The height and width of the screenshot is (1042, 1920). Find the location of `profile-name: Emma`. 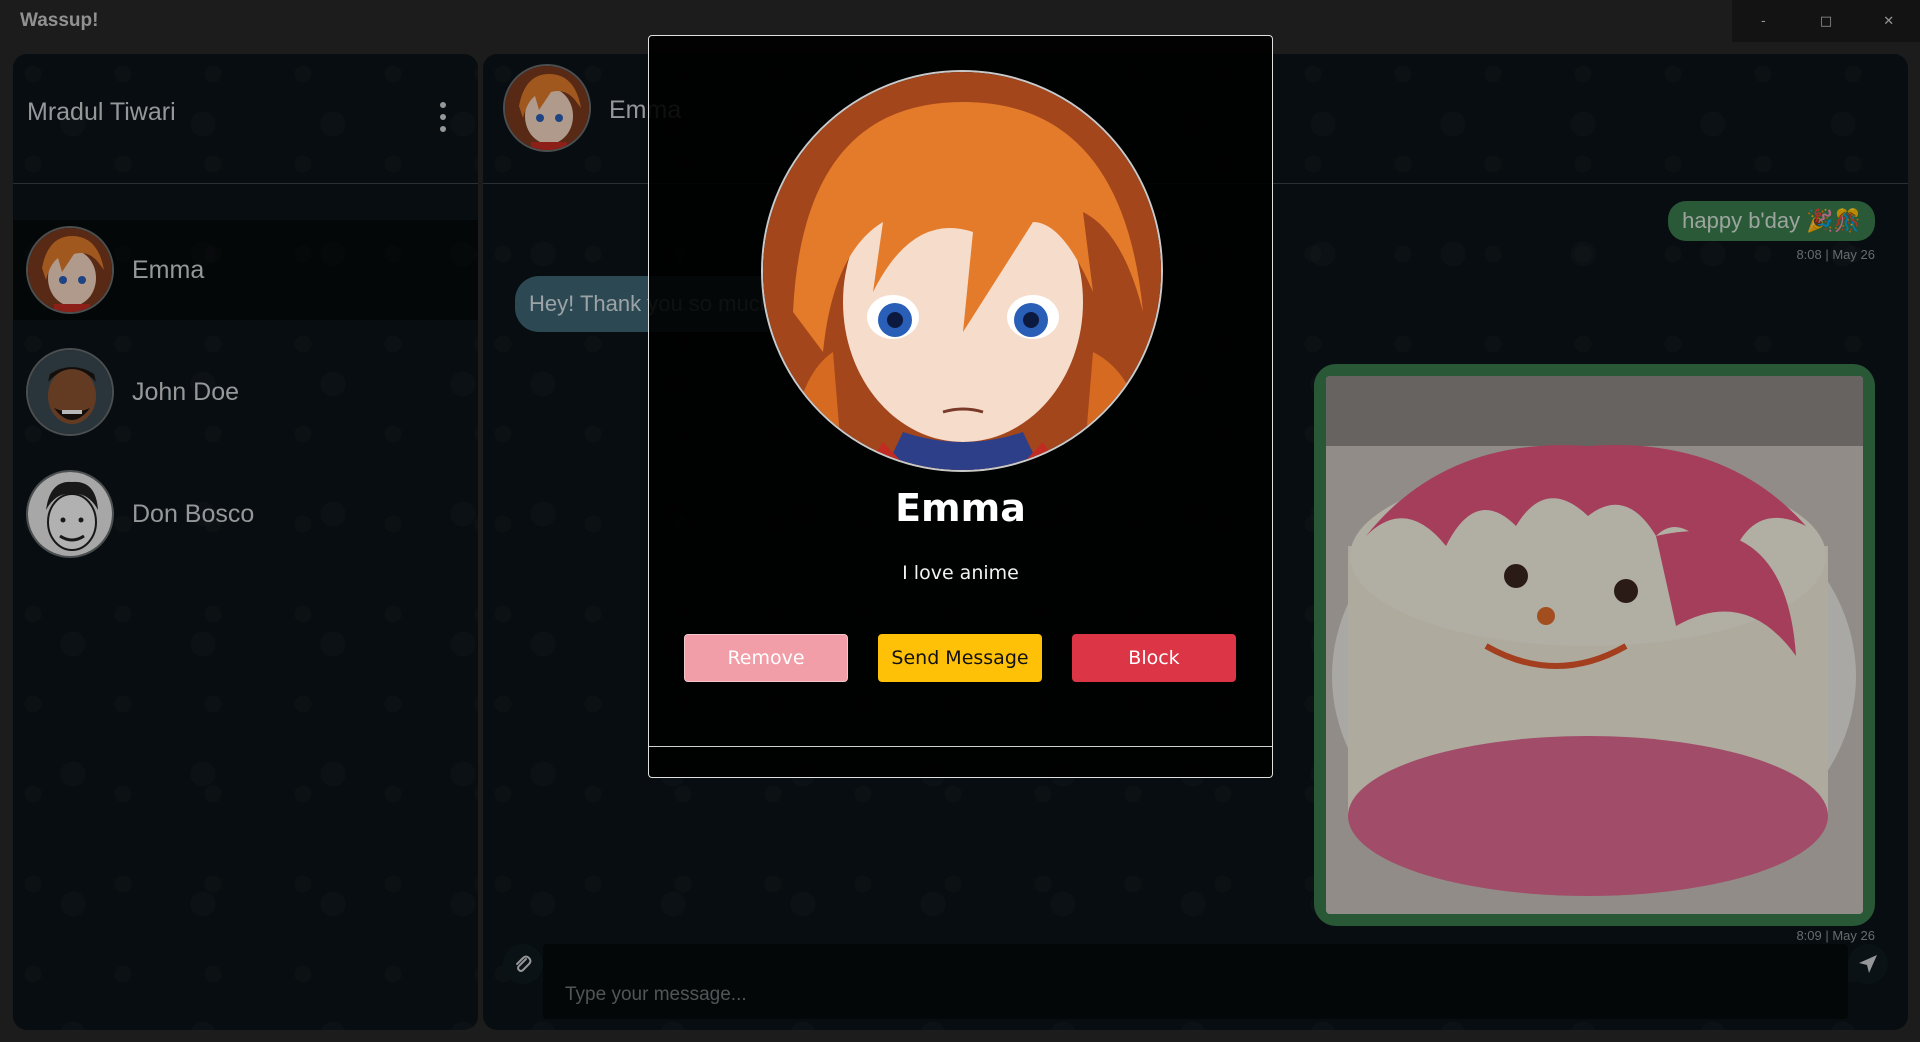

profile-name: Emma is located at coordinates (960, 508).